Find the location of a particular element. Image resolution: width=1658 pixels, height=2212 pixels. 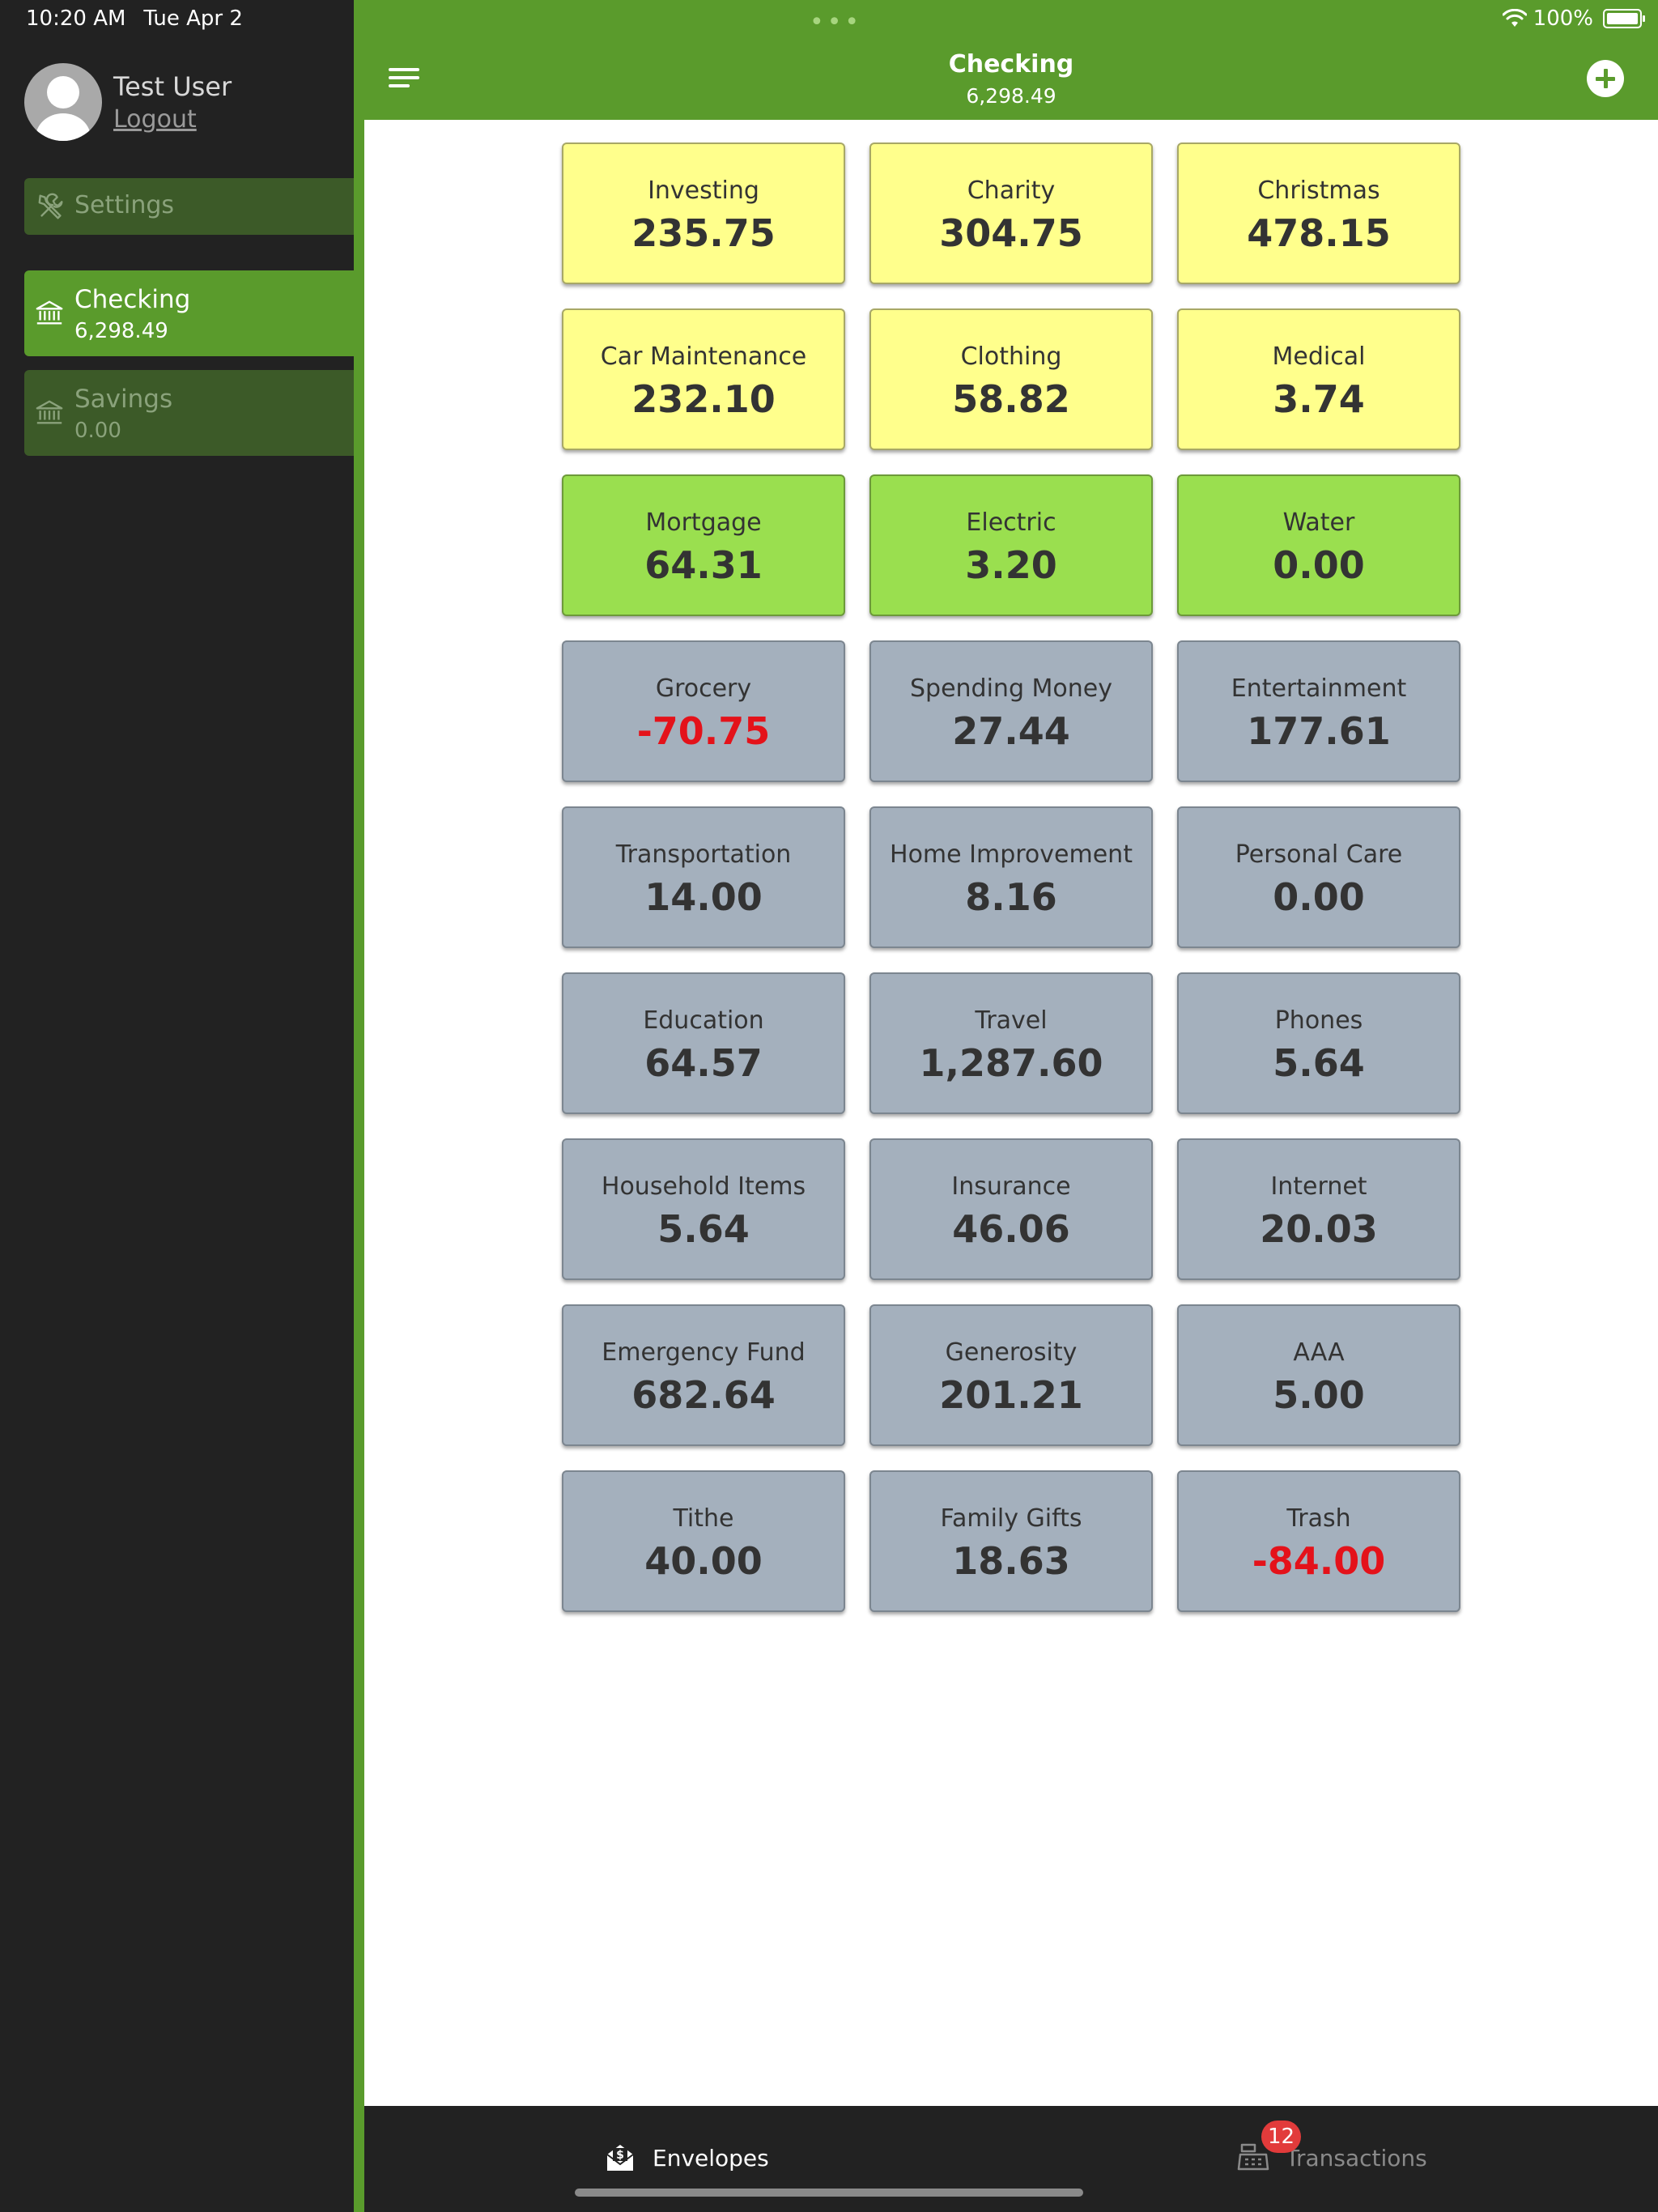

envelope-tile: Car Maintenance 232.10 is located at coordinates (703, 379).